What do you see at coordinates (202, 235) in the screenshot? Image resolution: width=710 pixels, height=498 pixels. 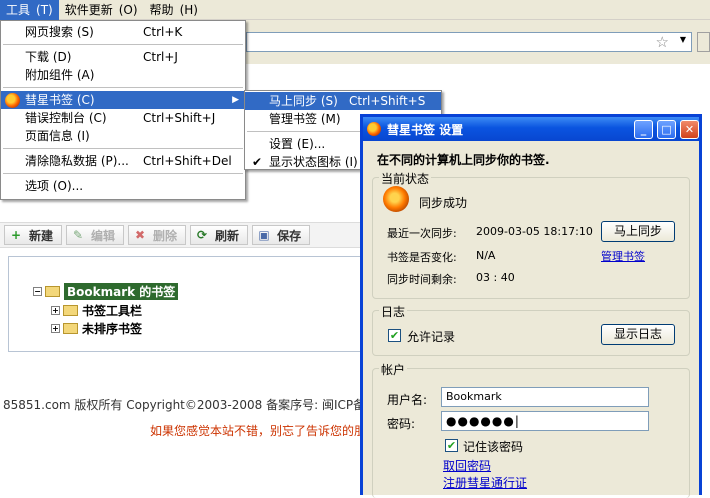 I see `refresh-icon: ⟳` at bounding box center [202, 235].